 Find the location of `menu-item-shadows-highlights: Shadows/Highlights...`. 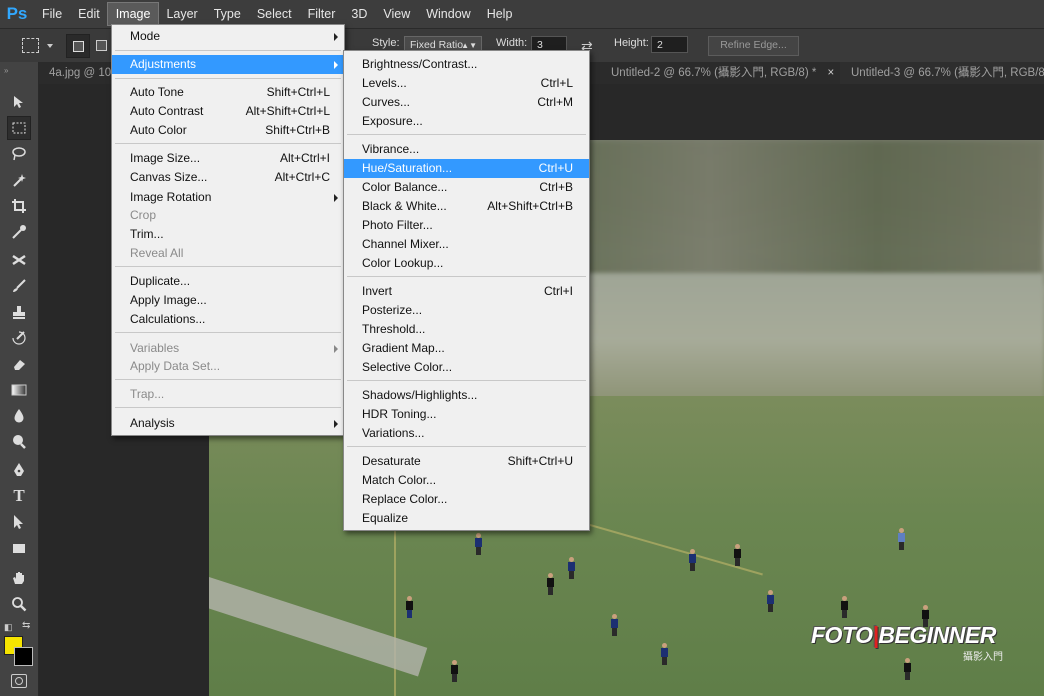

menu-item-shadows-highlights: Shadows/Highlights... is located at coordinates (466, 395).